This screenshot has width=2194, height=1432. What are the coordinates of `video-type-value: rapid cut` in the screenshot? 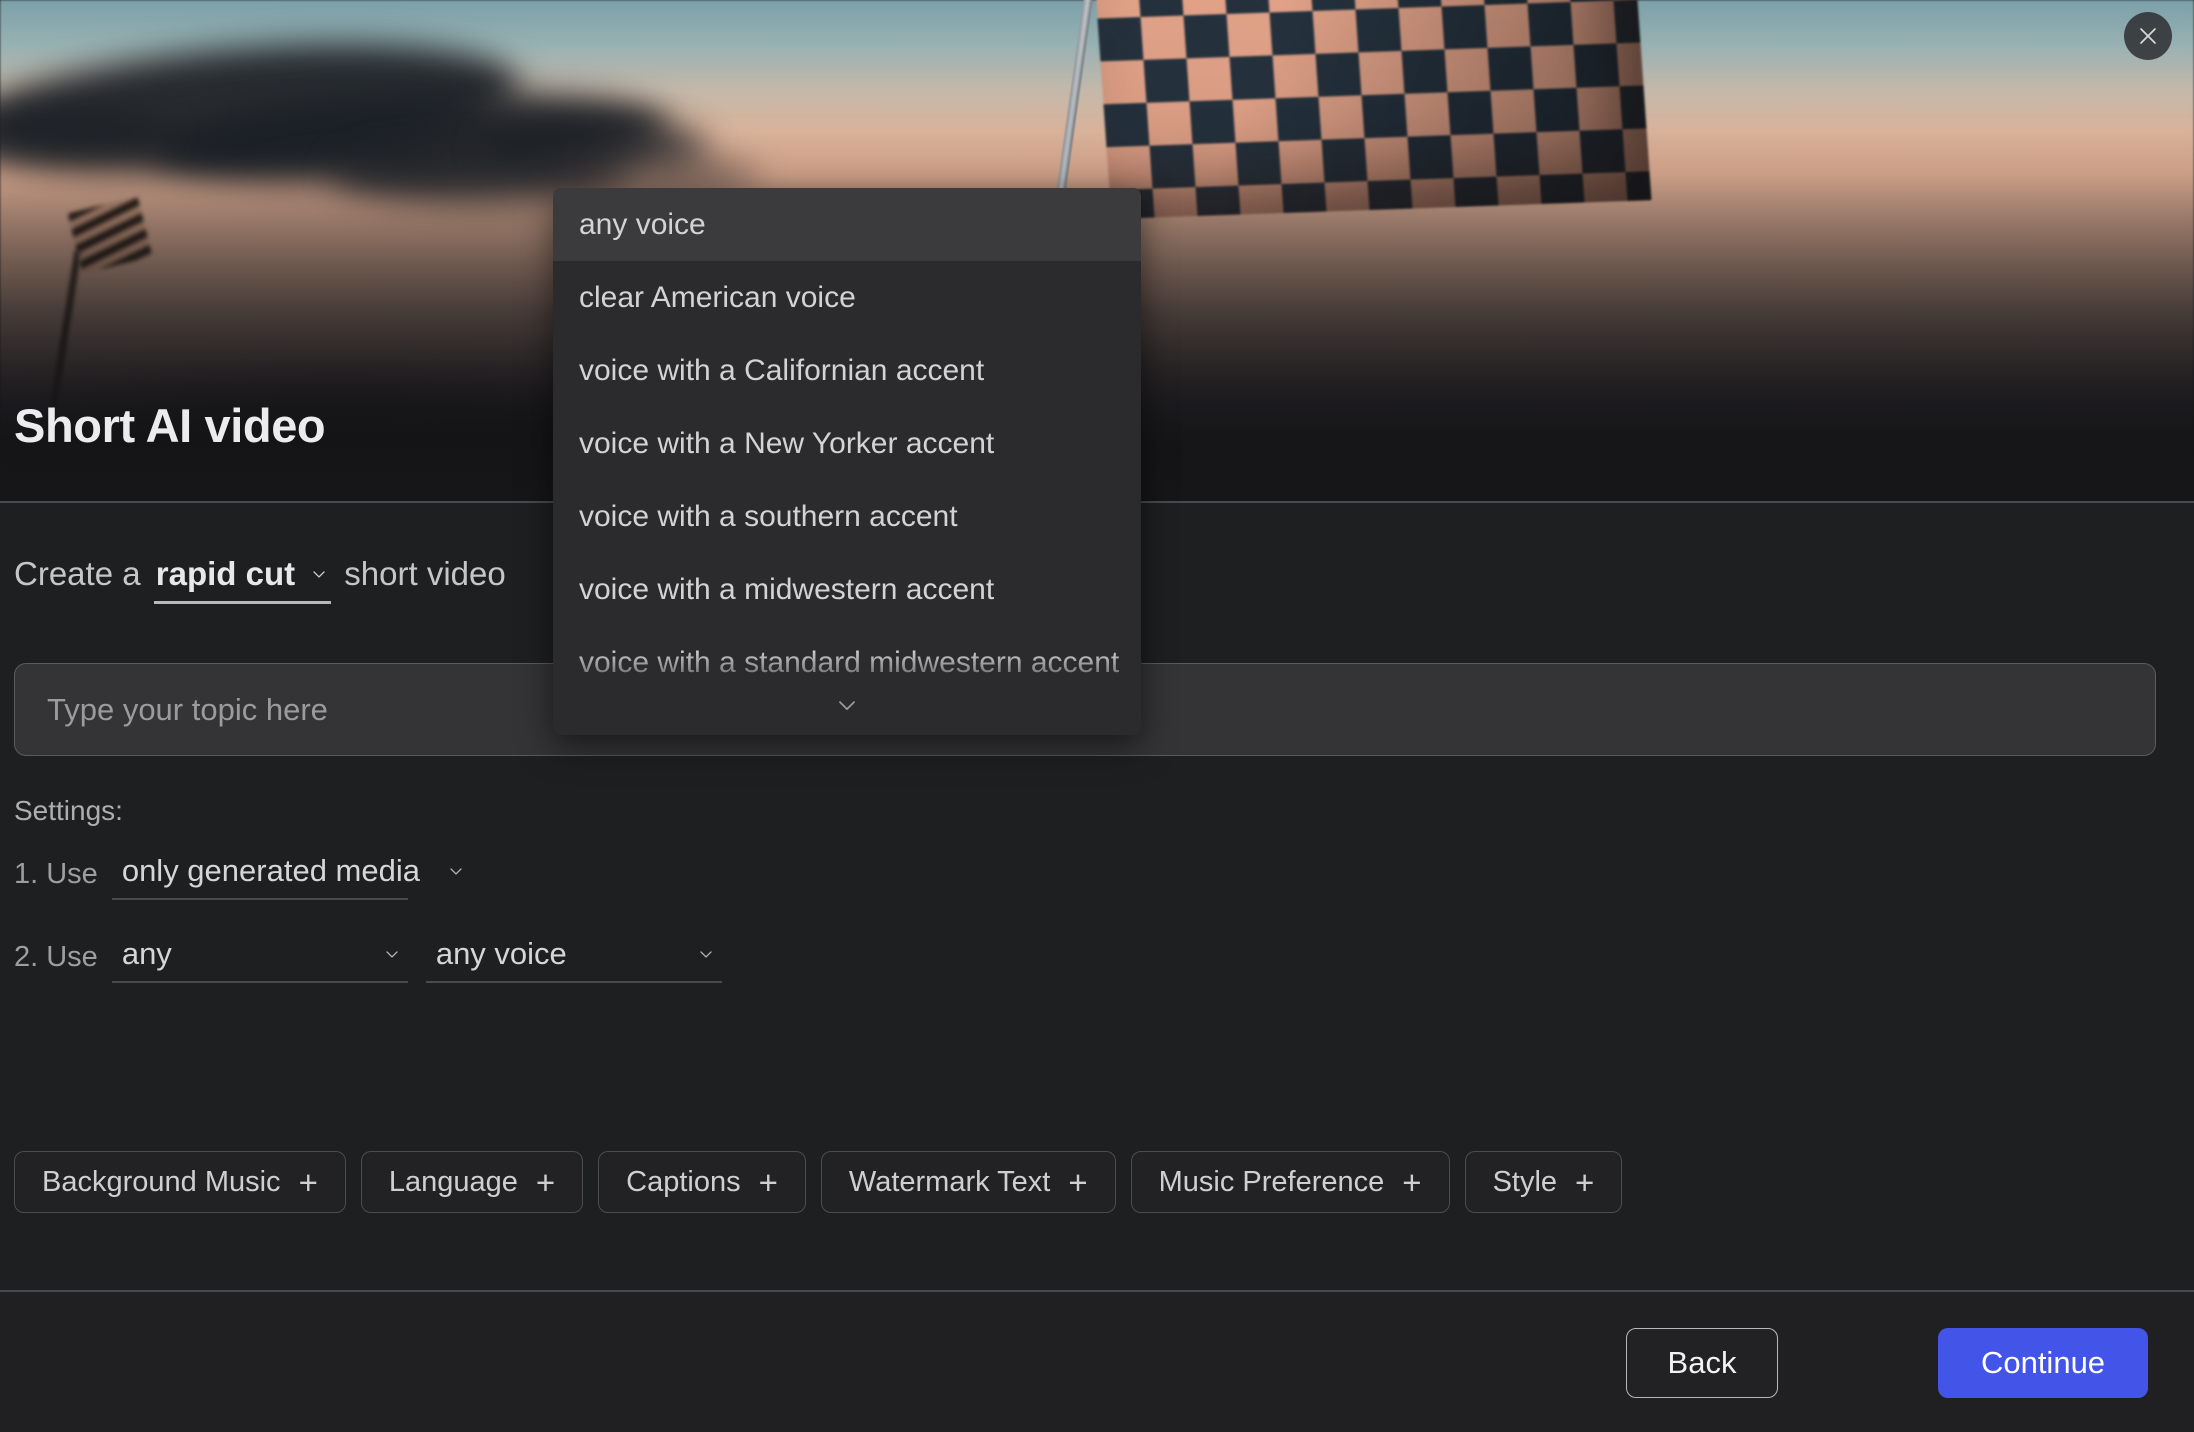 It's located at (225, 573).